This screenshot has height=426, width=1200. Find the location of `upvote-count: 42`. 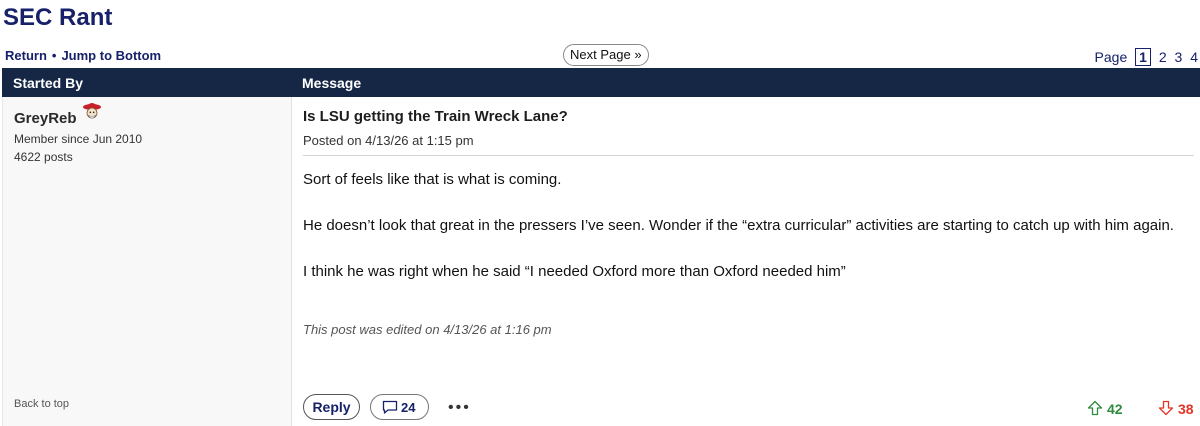

upvote-count: 42 is located at coordinates (1115, 409).